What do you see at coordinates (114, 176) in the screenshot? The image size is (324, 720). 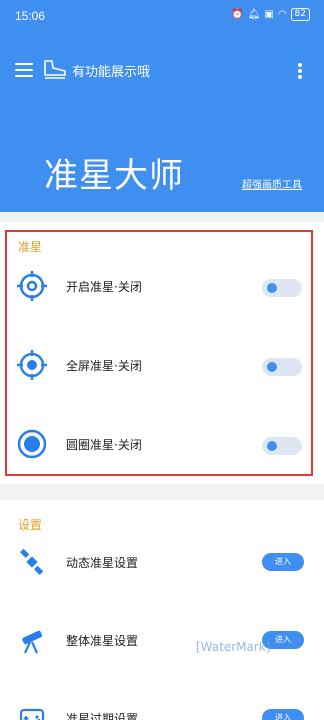 I see `brand-title: 准星大师` at bounding box center [114, 176].